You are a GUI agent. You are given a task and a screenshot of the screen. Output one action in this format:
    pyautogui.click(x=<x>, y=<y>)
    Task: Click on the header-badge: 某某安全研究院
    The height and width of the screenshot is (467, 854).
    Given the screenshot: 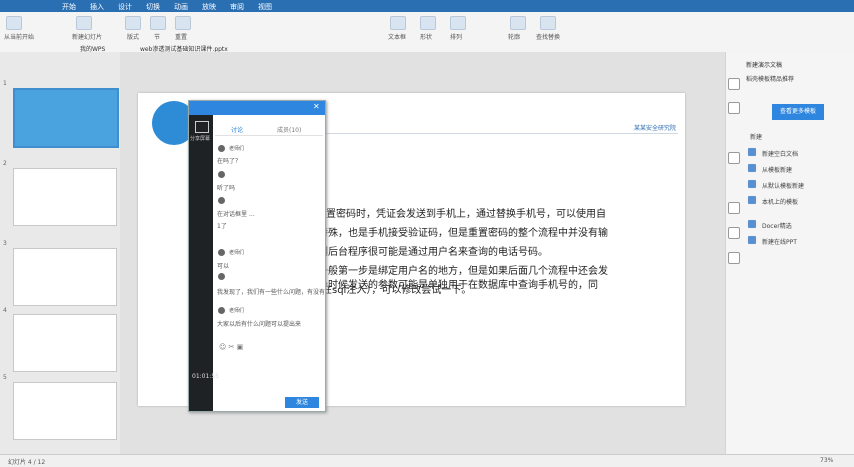 What is the action you would take?
    pyautogui.click(x=655, y=128)
    